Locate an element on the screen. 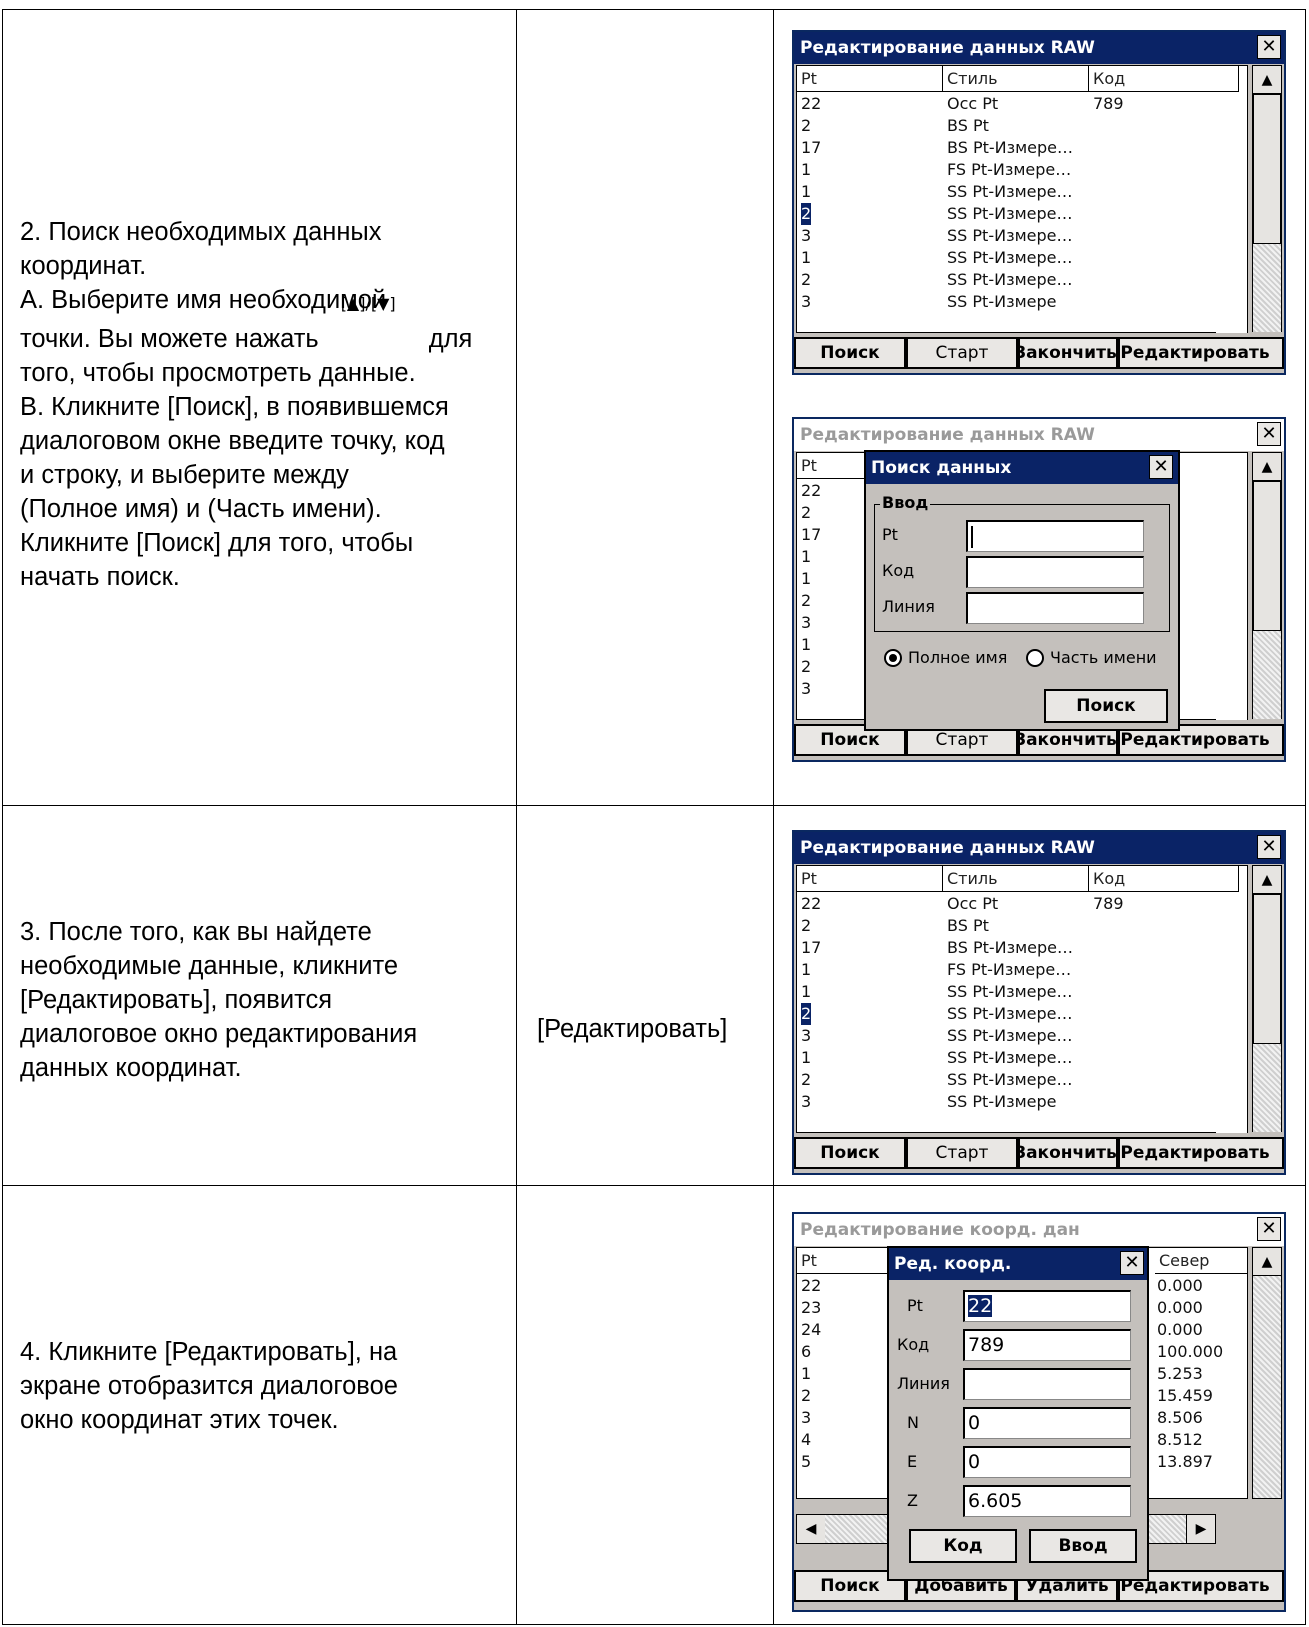 This screenshot has width=1309, height=1627. vertical-scrollbar: ▲ is located at coordinates (1267, 1373).